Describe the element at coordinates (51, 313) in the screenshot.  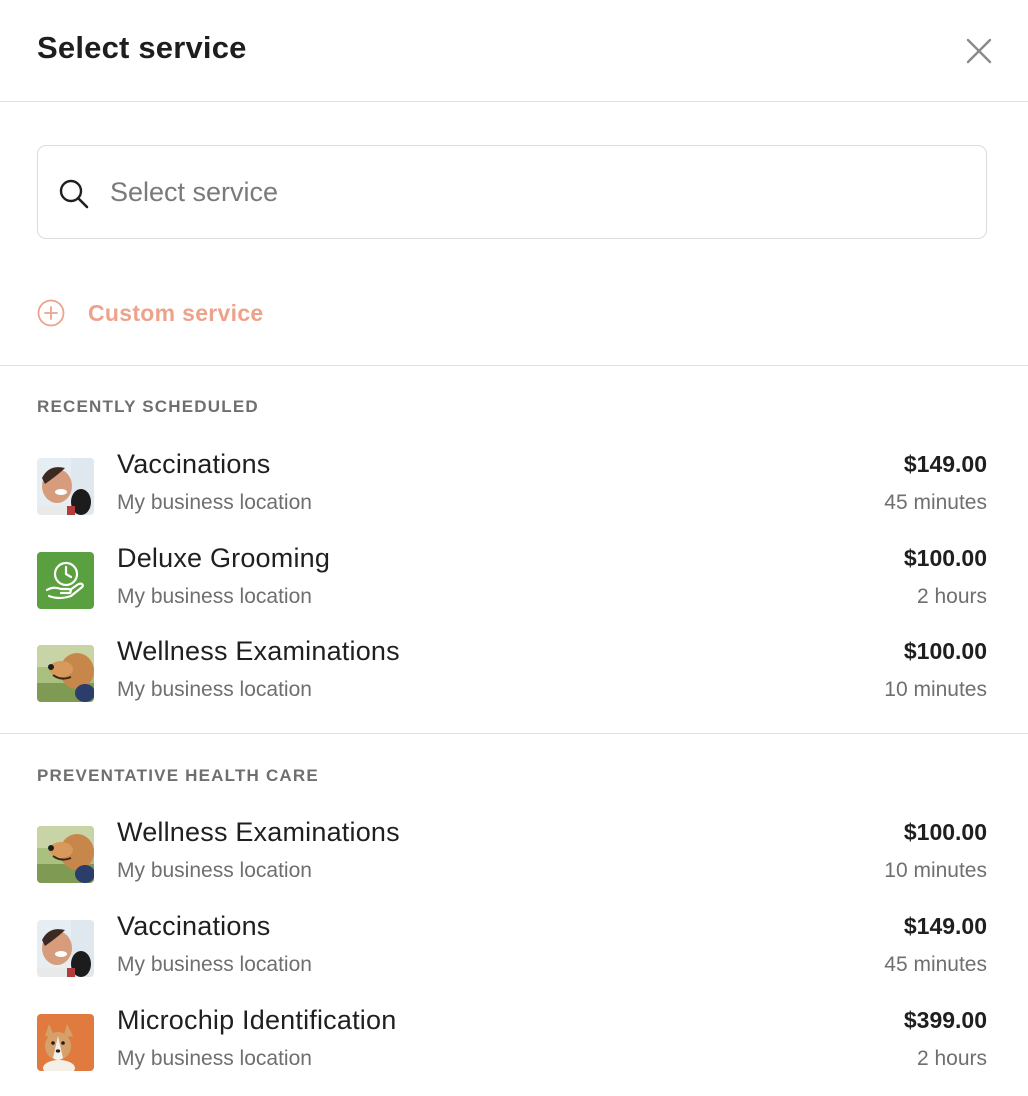
I see `plus-circle-icon` at that location.